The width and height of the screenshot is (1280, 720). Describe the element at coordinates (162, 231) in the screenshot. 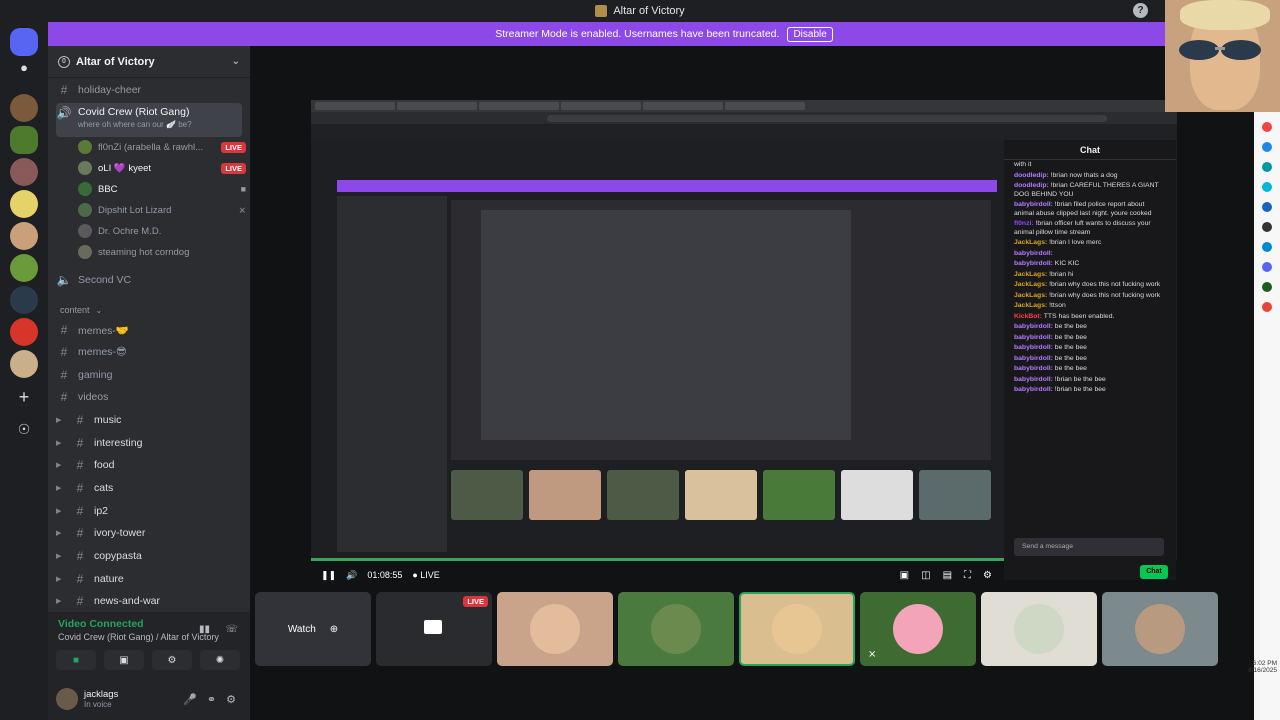

I see `voice-member: Dr. Ochre M.D.` at that location.